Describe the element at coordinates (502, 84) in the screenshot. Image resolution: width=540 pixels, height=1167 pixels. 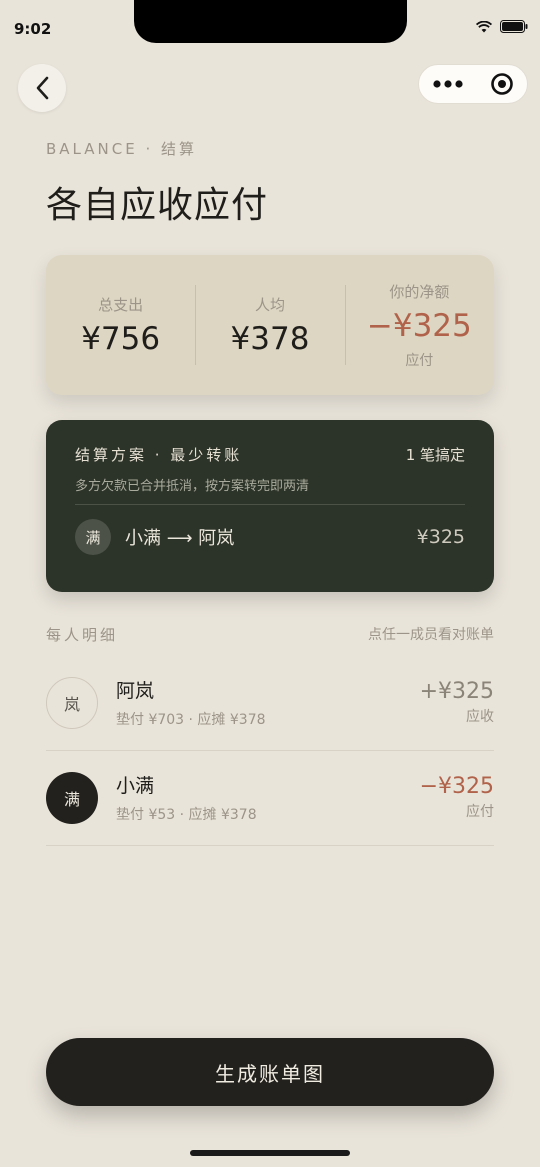
I see `close-target-icon` at that location.